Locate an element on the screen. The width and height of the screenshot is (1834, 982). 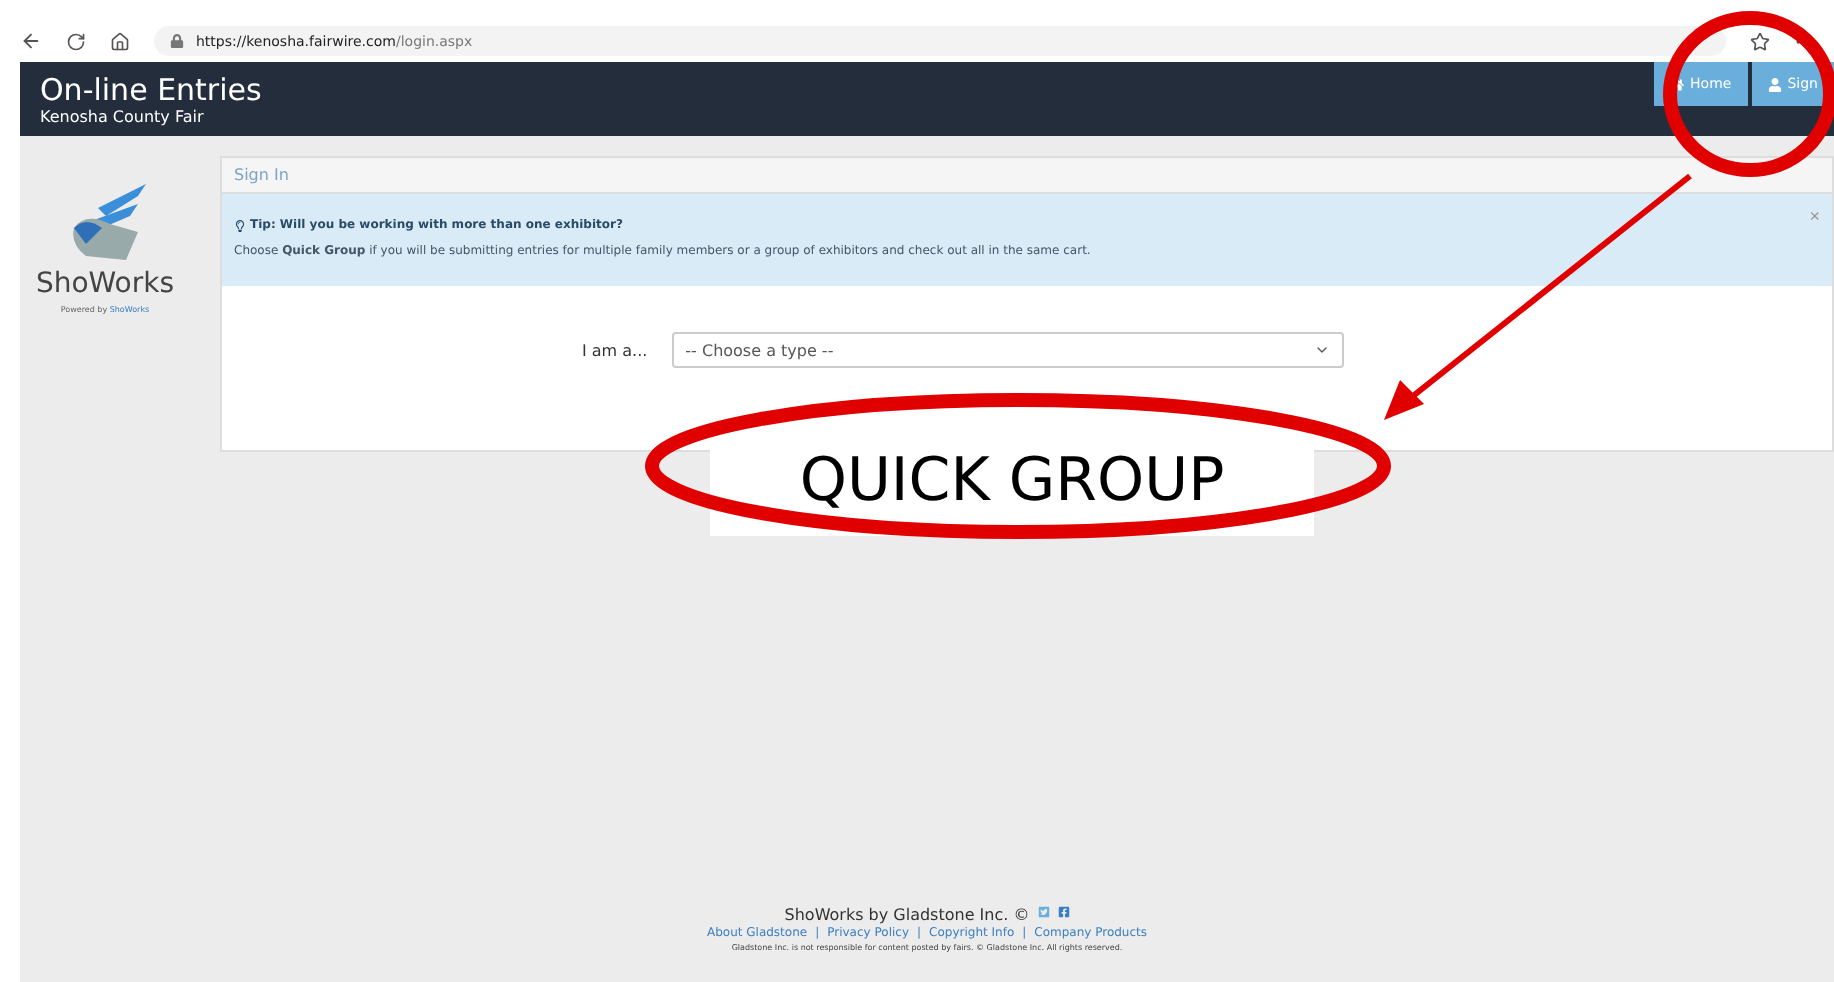
site-subtitle: Kenosha County Fair is located at coordinates (123, 116).